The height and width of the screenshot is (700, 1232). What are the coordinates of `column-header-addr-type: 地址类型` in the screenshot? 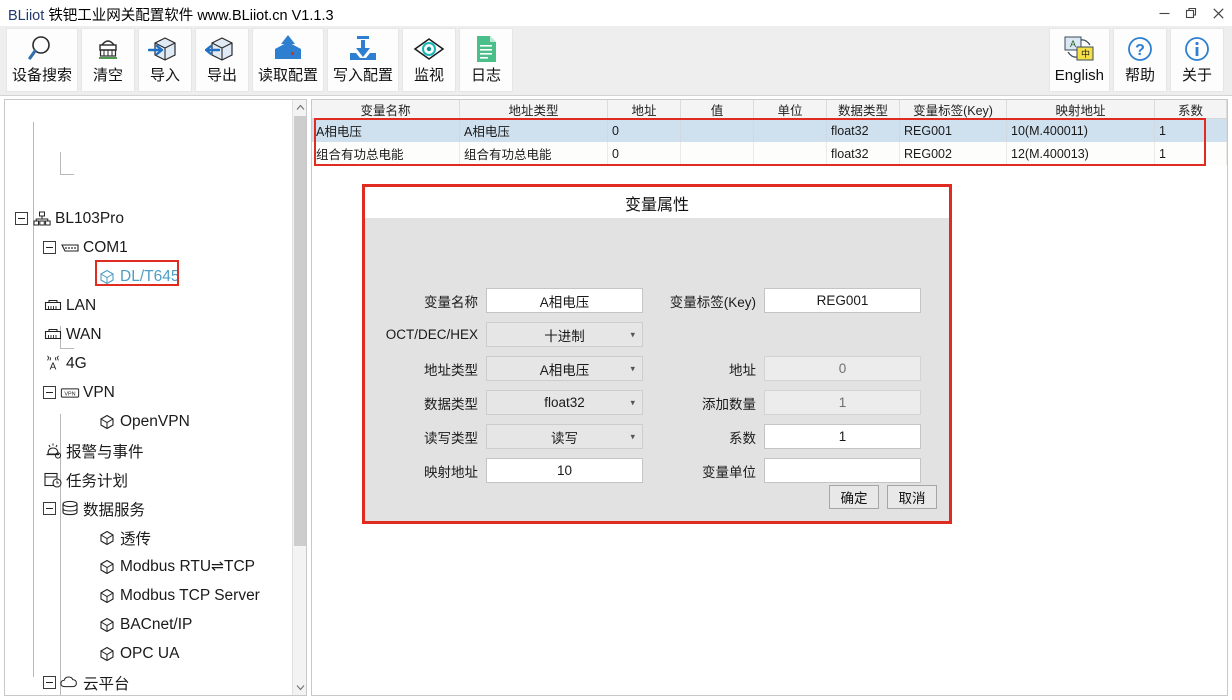 It's located at (534, 109).